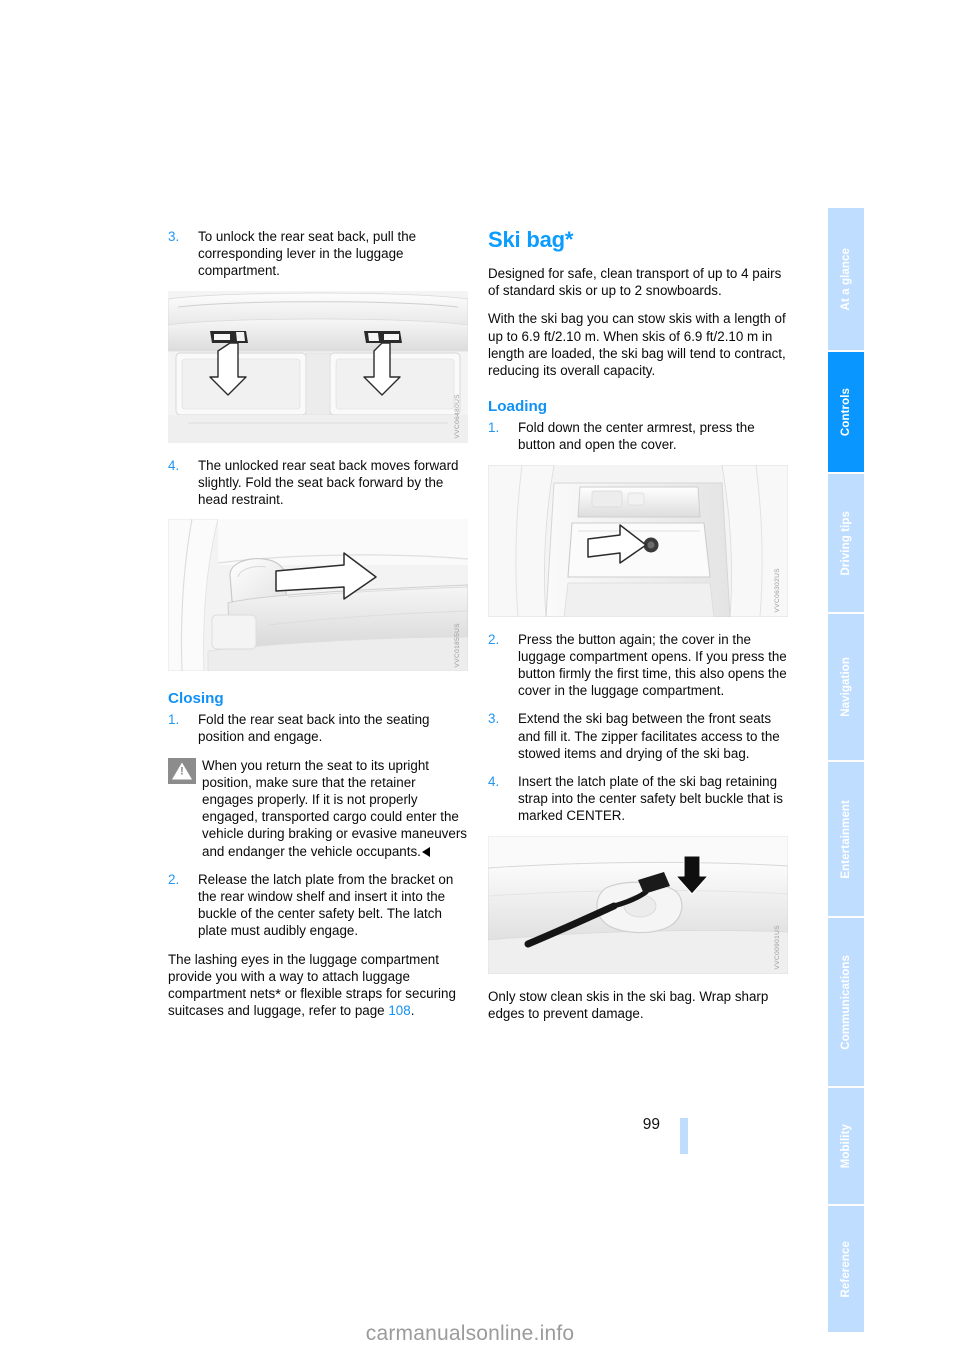  I want to click on figure-armrest-cover-button: VVC06302US, so click(638, 540).